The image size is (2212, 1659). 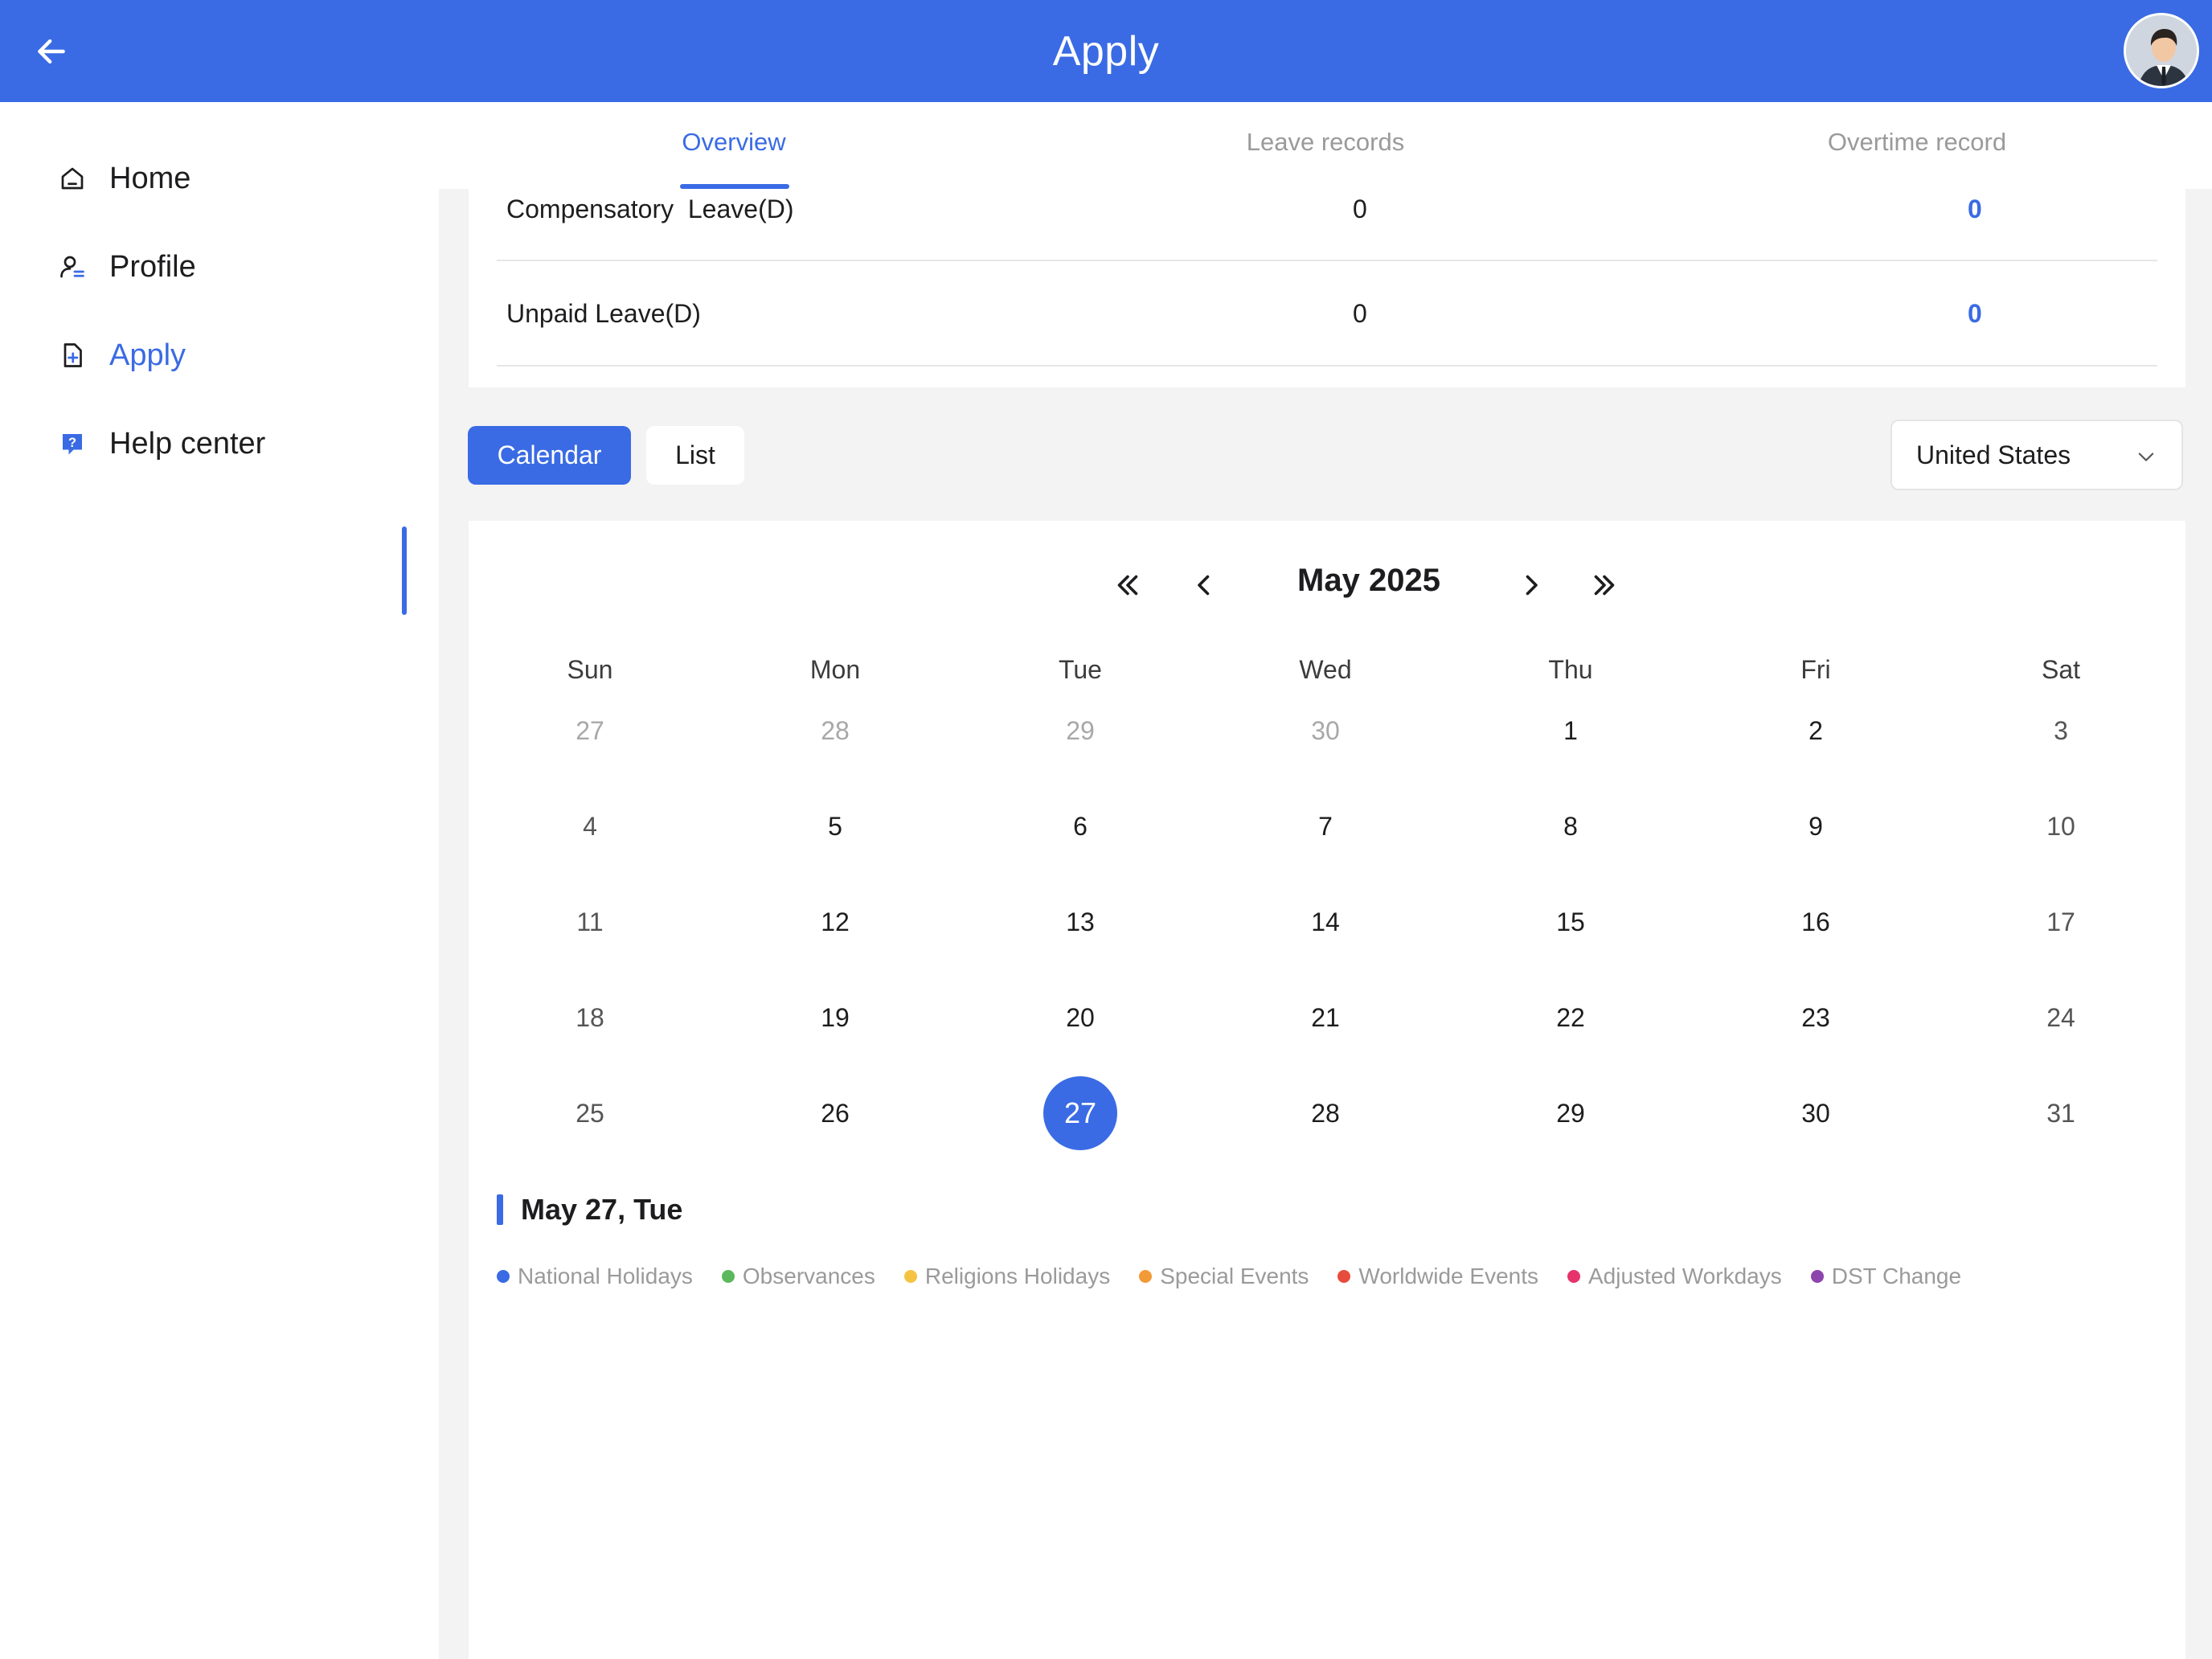 What do you see at coordinates (1325, 922) in the screenshot?
I see `calendar-day: 14` at bounding box center [1325, 922].